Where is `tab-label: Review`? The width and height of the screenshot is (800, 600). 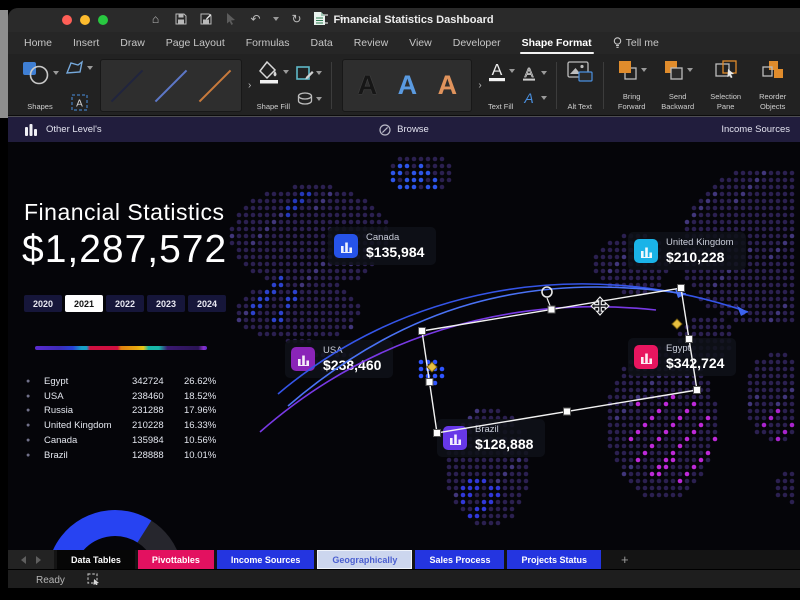
tab-label: Review is located at coordinates (371, 43).